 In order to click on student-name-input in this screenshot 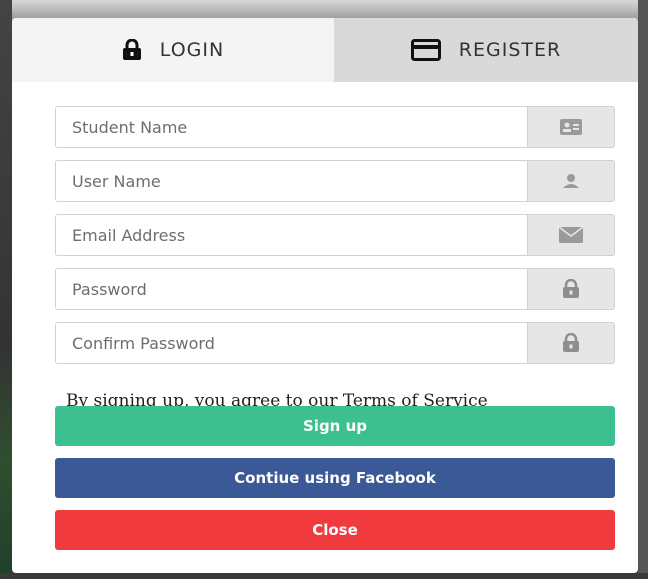, I will do `click(291, 127)`.